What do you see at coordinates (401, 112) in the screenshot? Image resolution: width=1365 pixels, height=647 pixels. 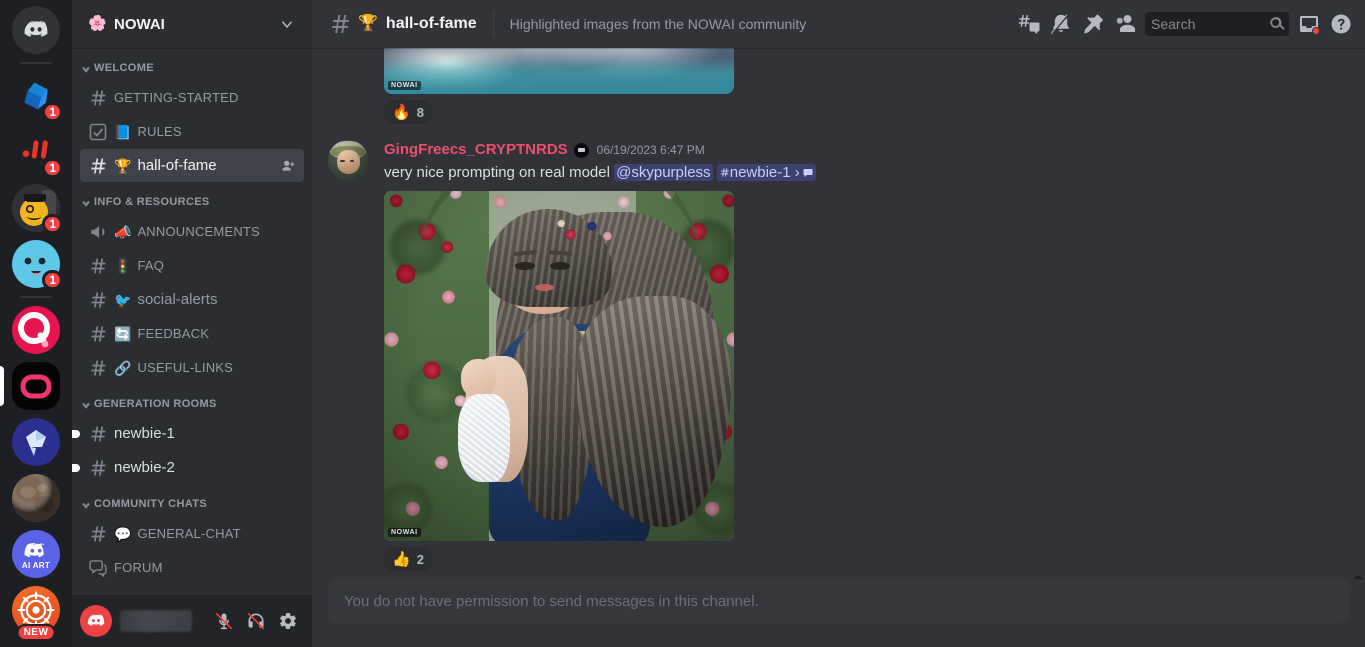 I see `fire-icon: 🔥` at bounding box center [401, 112].